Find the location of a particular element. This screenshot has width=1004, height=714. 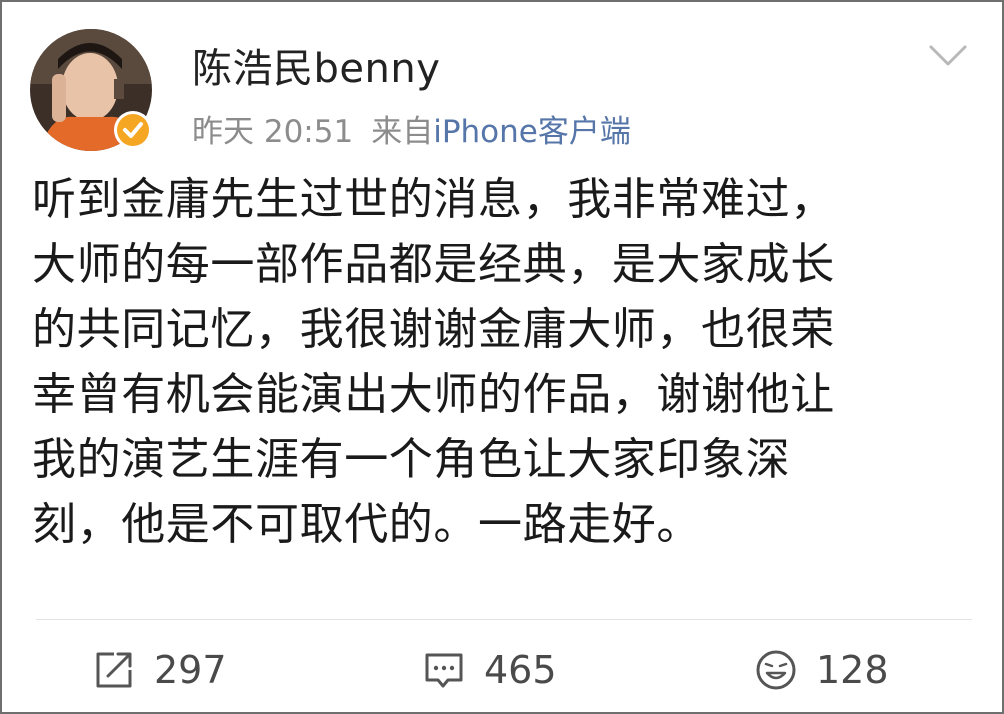

divider is located at coordinates (504, 619).